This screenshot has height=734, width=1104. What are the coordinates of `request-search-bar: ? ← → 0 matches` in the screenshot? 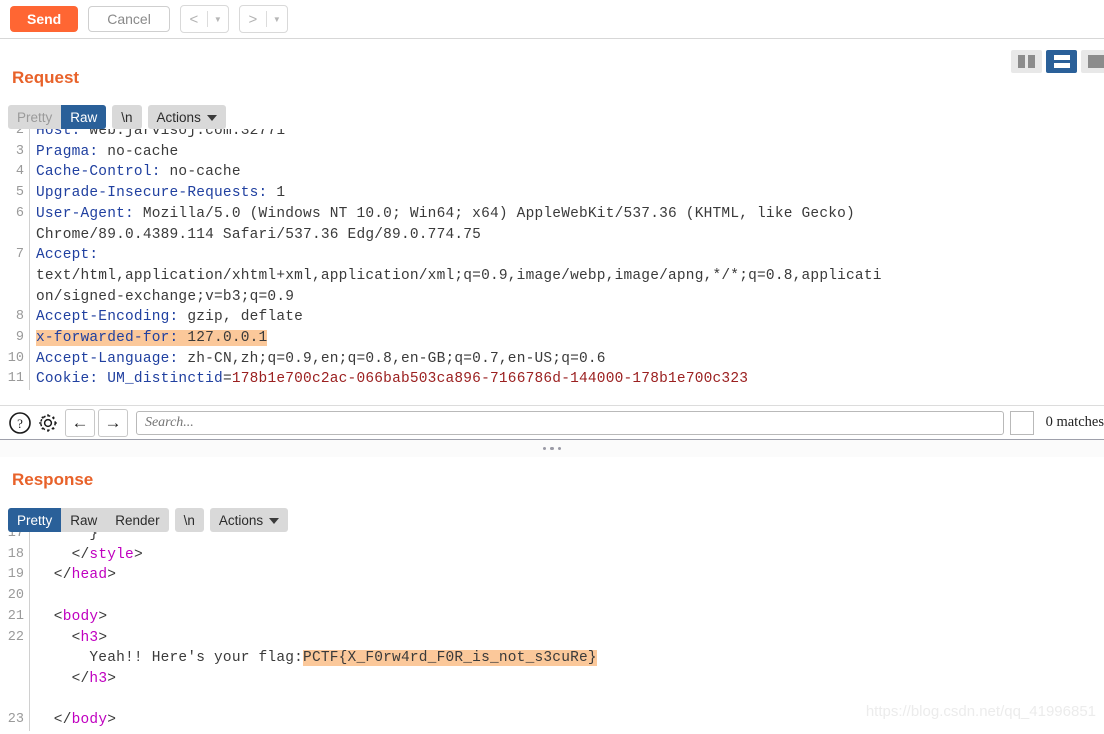 It's located at (552, 422).